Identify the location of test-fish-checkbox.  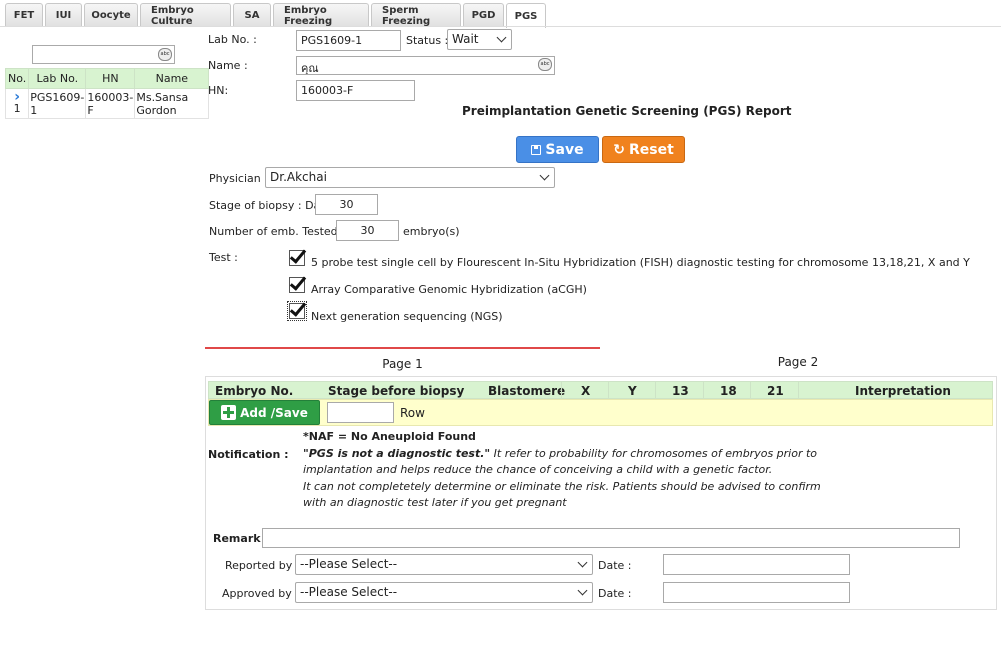
(298, 256).